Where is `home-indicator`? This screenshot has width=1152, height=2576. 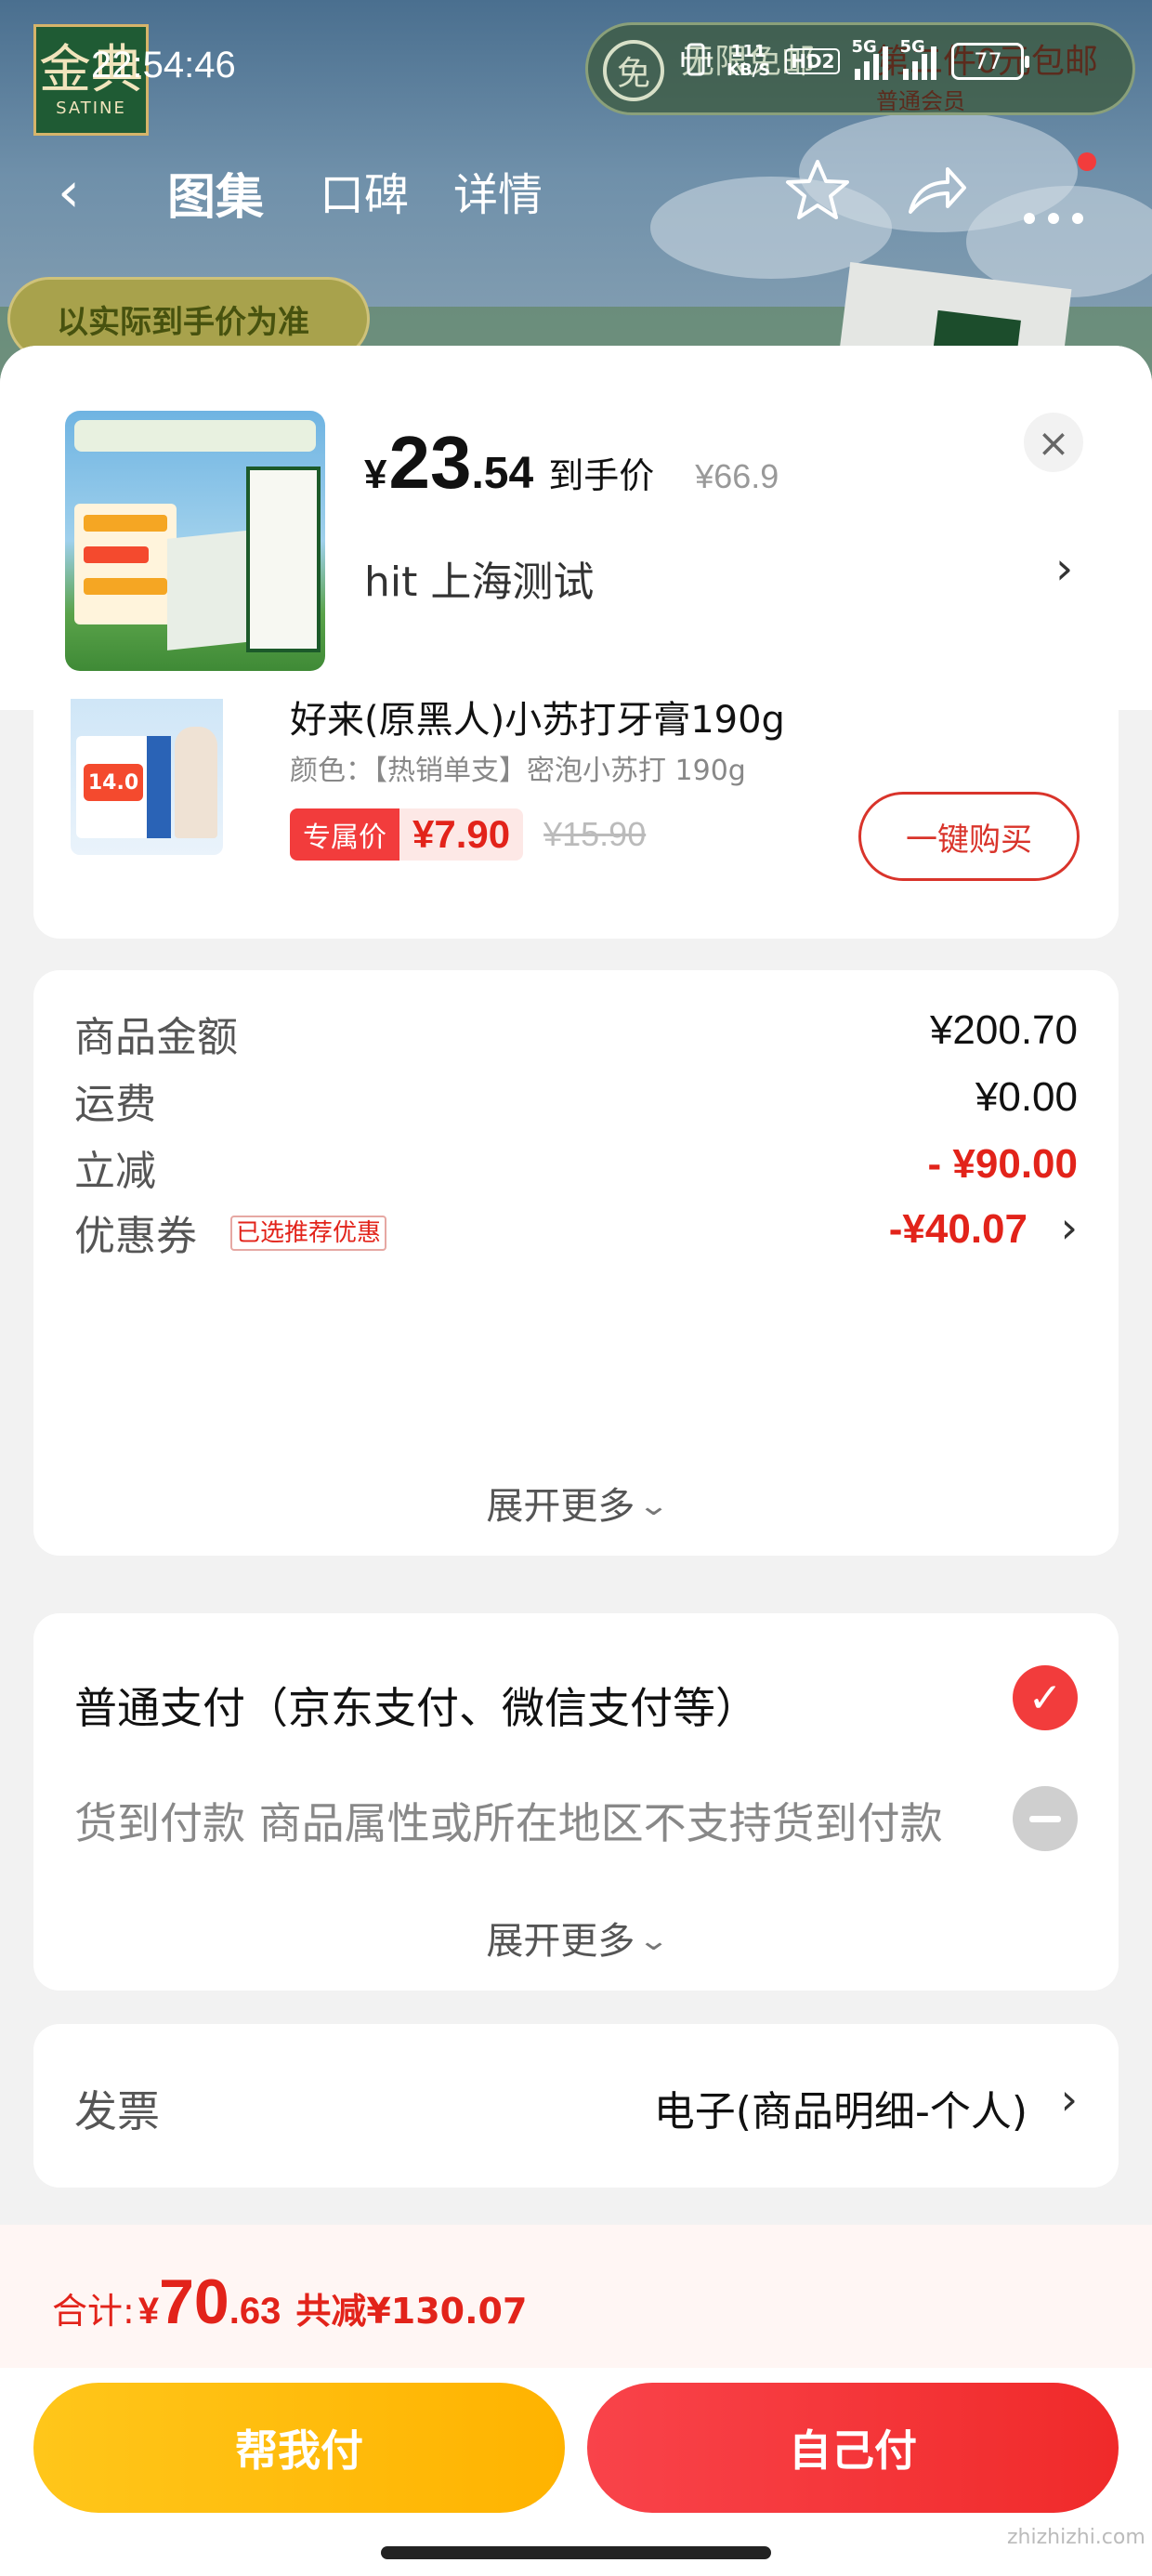 home-indicator is located at coordinates (576, 2552).